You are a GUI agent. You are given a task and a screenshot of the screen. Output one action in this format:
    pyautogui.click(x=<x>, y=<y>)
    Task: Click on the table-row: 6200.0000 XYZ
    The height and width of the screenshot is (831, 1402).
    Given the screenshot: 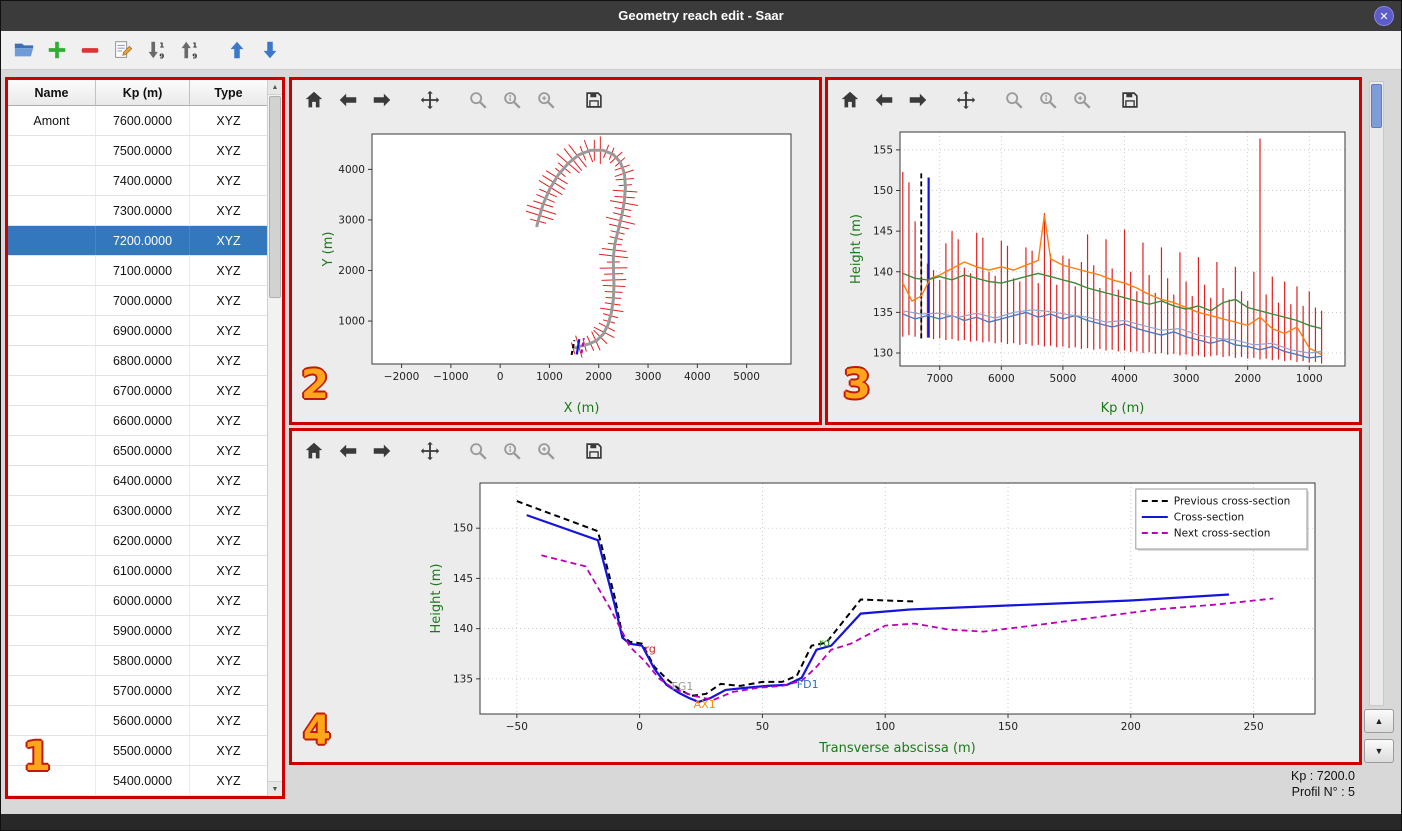 What is the action you would take?
    pyautogui.click(x=138, y=541)
    